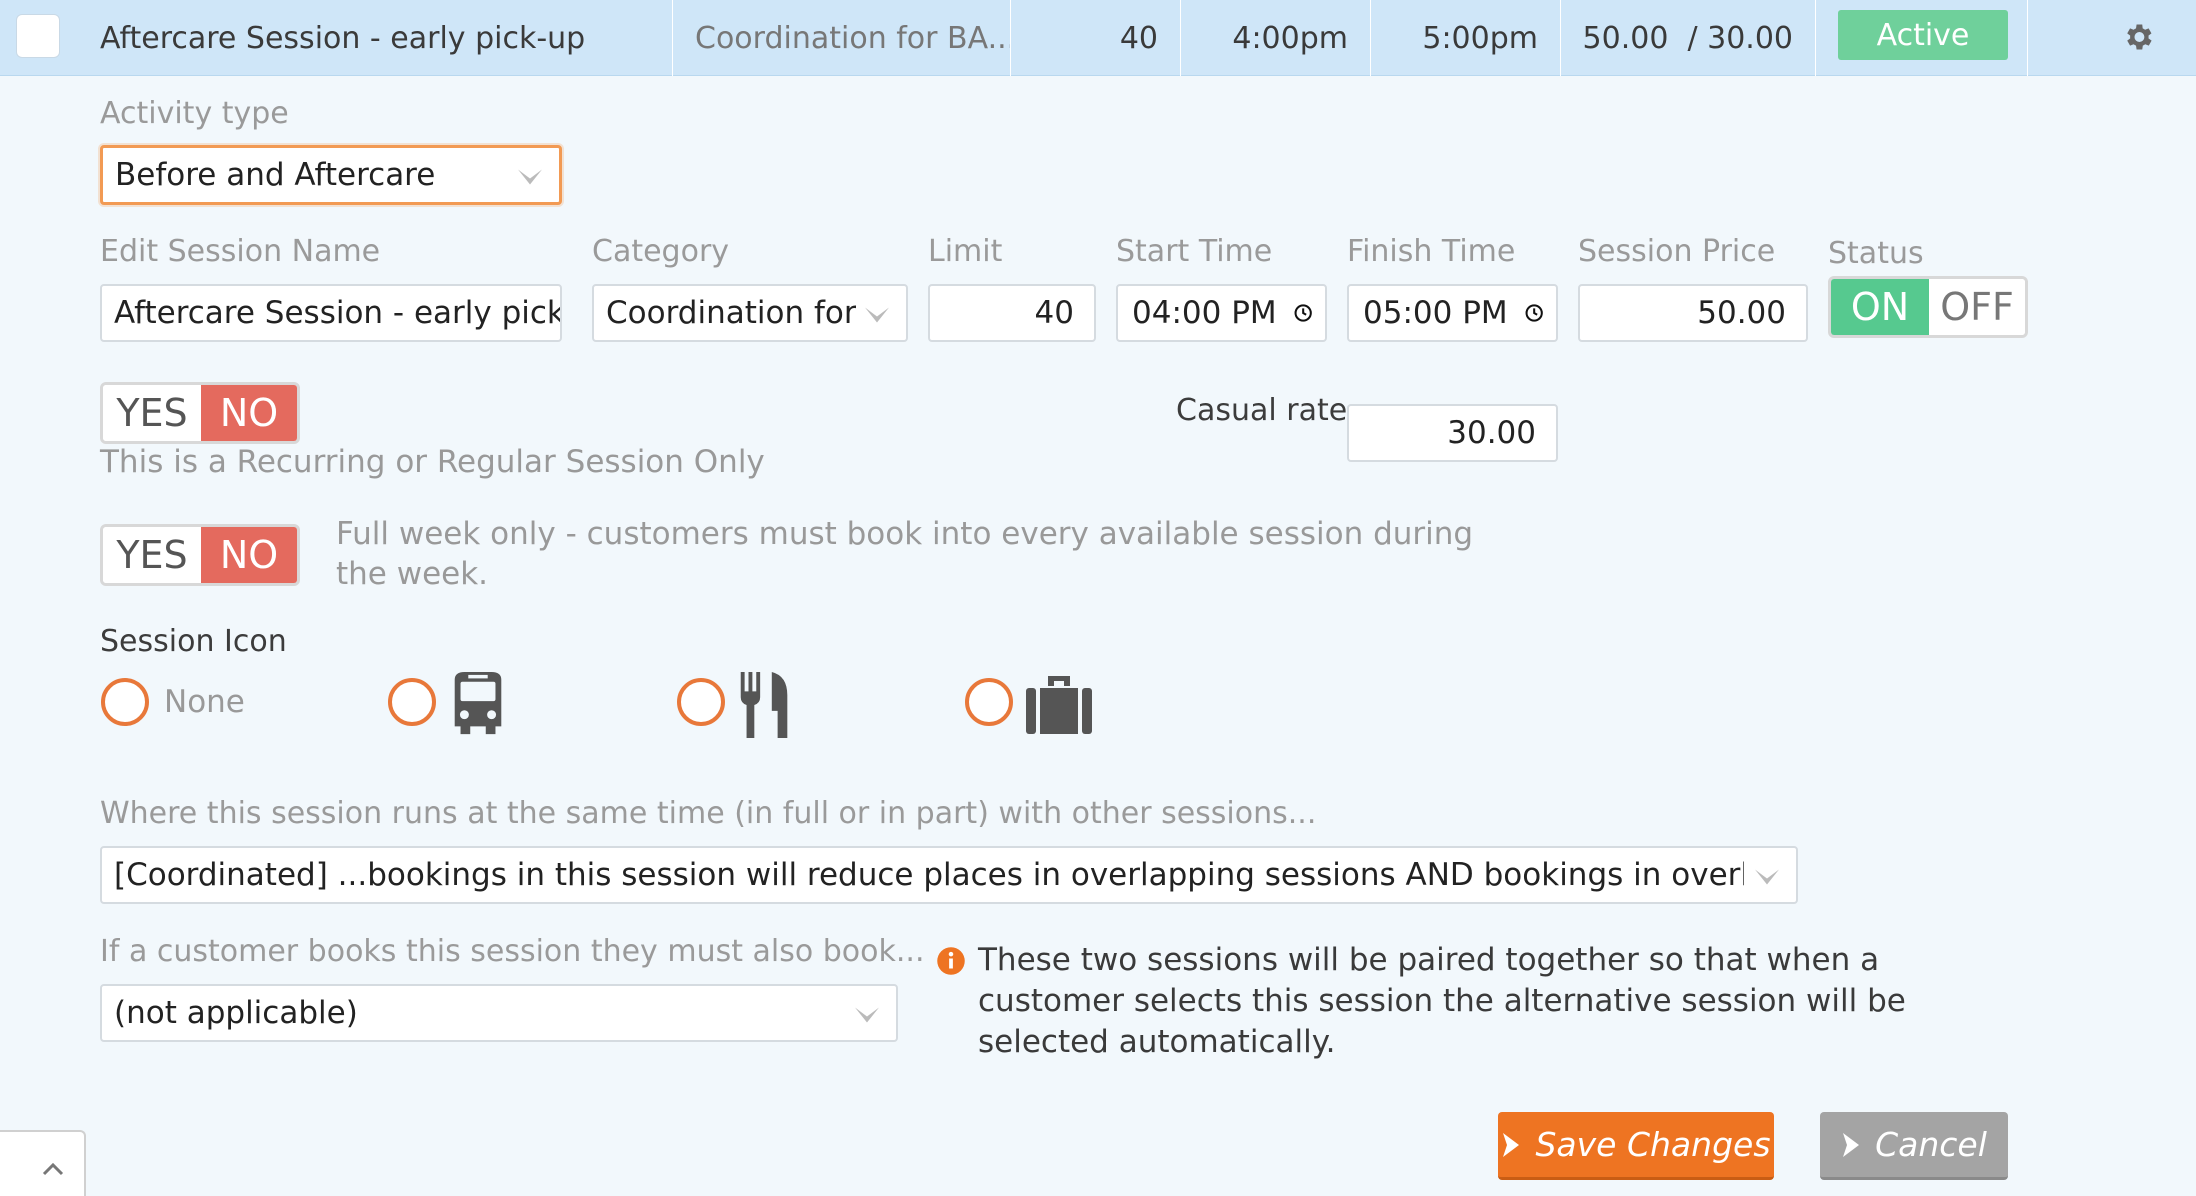 Image resolution: width=2196 pixels, height=1196 pixels. I want to click on cancel-label: Cancel, so click(1931, 1144).